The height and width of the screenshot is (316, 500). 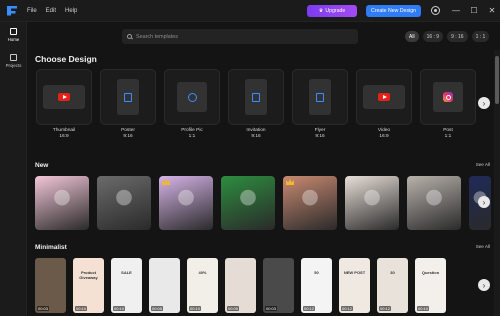 I want to click on template-headline: NEW POST, so click(x=354, y=272).